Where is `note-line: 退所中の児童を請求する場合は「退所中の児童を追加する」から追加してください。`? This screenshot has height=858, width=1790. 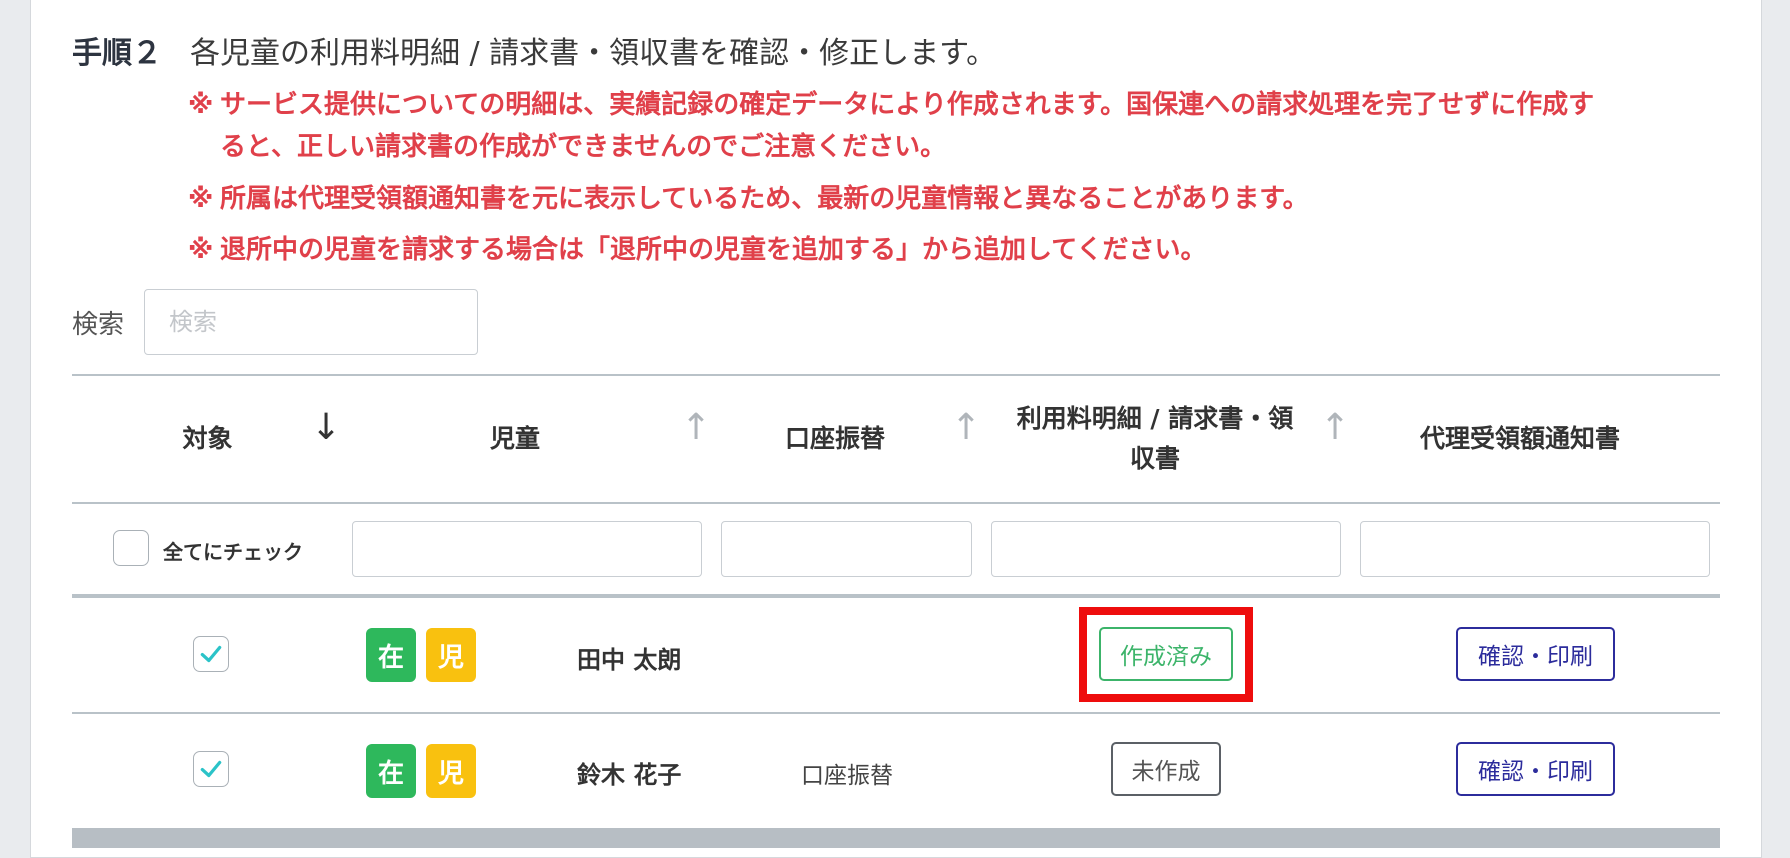 note-line: 退所中の児童を請求する場合は「退所中の児童を追加する」から追加してください。 is located at coordinates (713, 250).